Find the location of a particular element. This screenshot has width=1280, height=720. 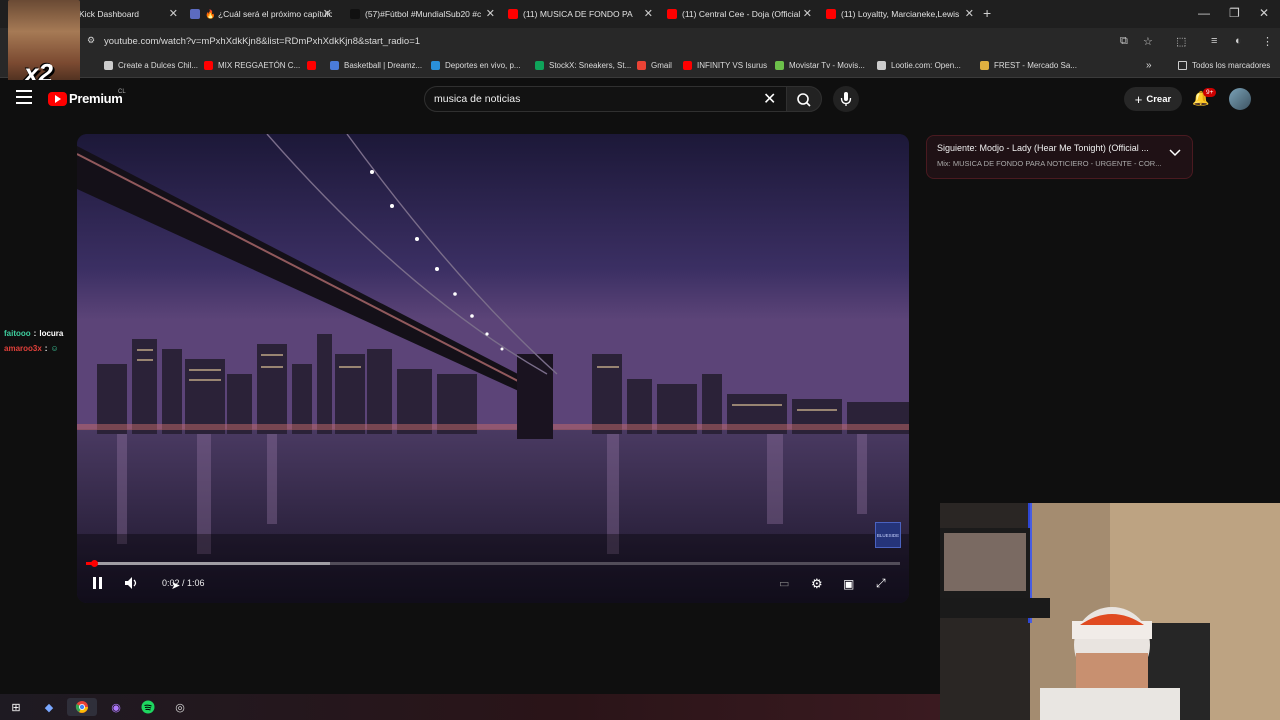

tab-title: (11) MUSICA DE FONDO PA is located at coordinates (578, 14).